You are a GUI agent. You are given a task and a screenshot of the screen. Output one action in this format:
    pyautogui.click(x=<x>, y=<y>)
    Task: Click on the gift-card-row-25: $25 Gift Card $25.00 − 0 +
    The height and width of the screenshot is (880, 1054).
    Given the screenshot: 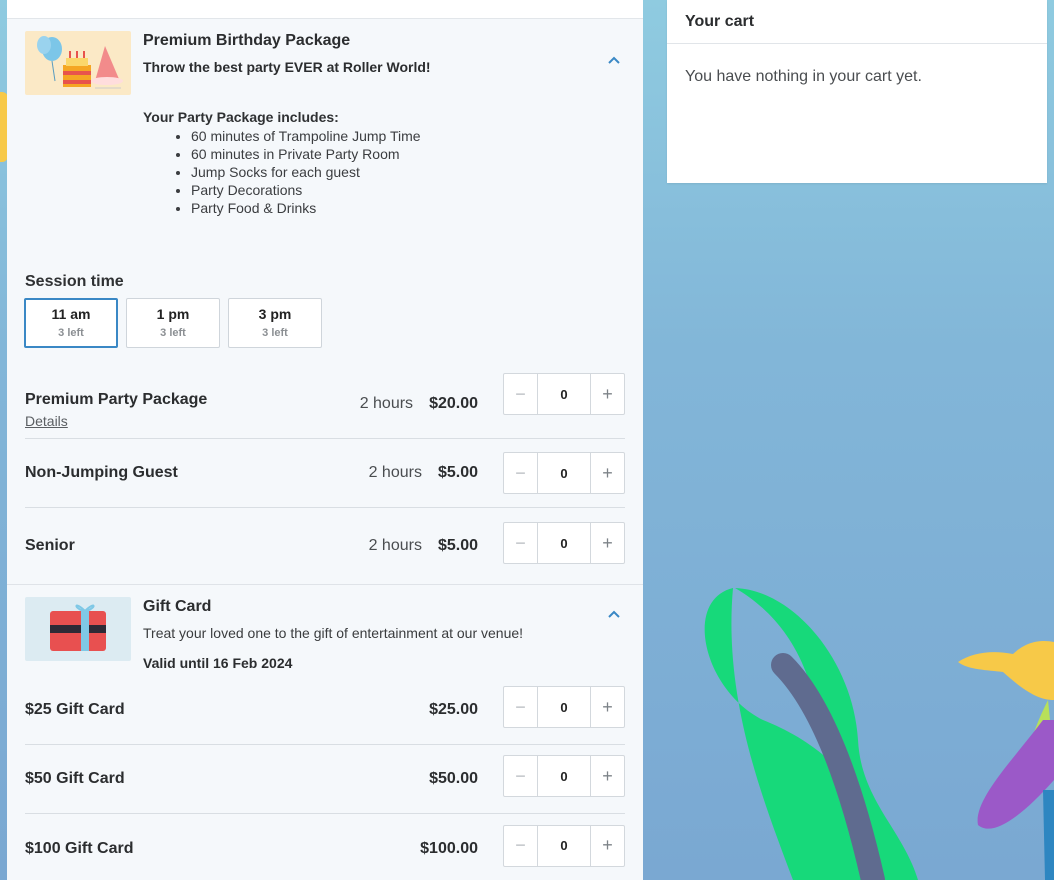 What is the action you would take?
    pyautogui.click(x=325, y=710)
    